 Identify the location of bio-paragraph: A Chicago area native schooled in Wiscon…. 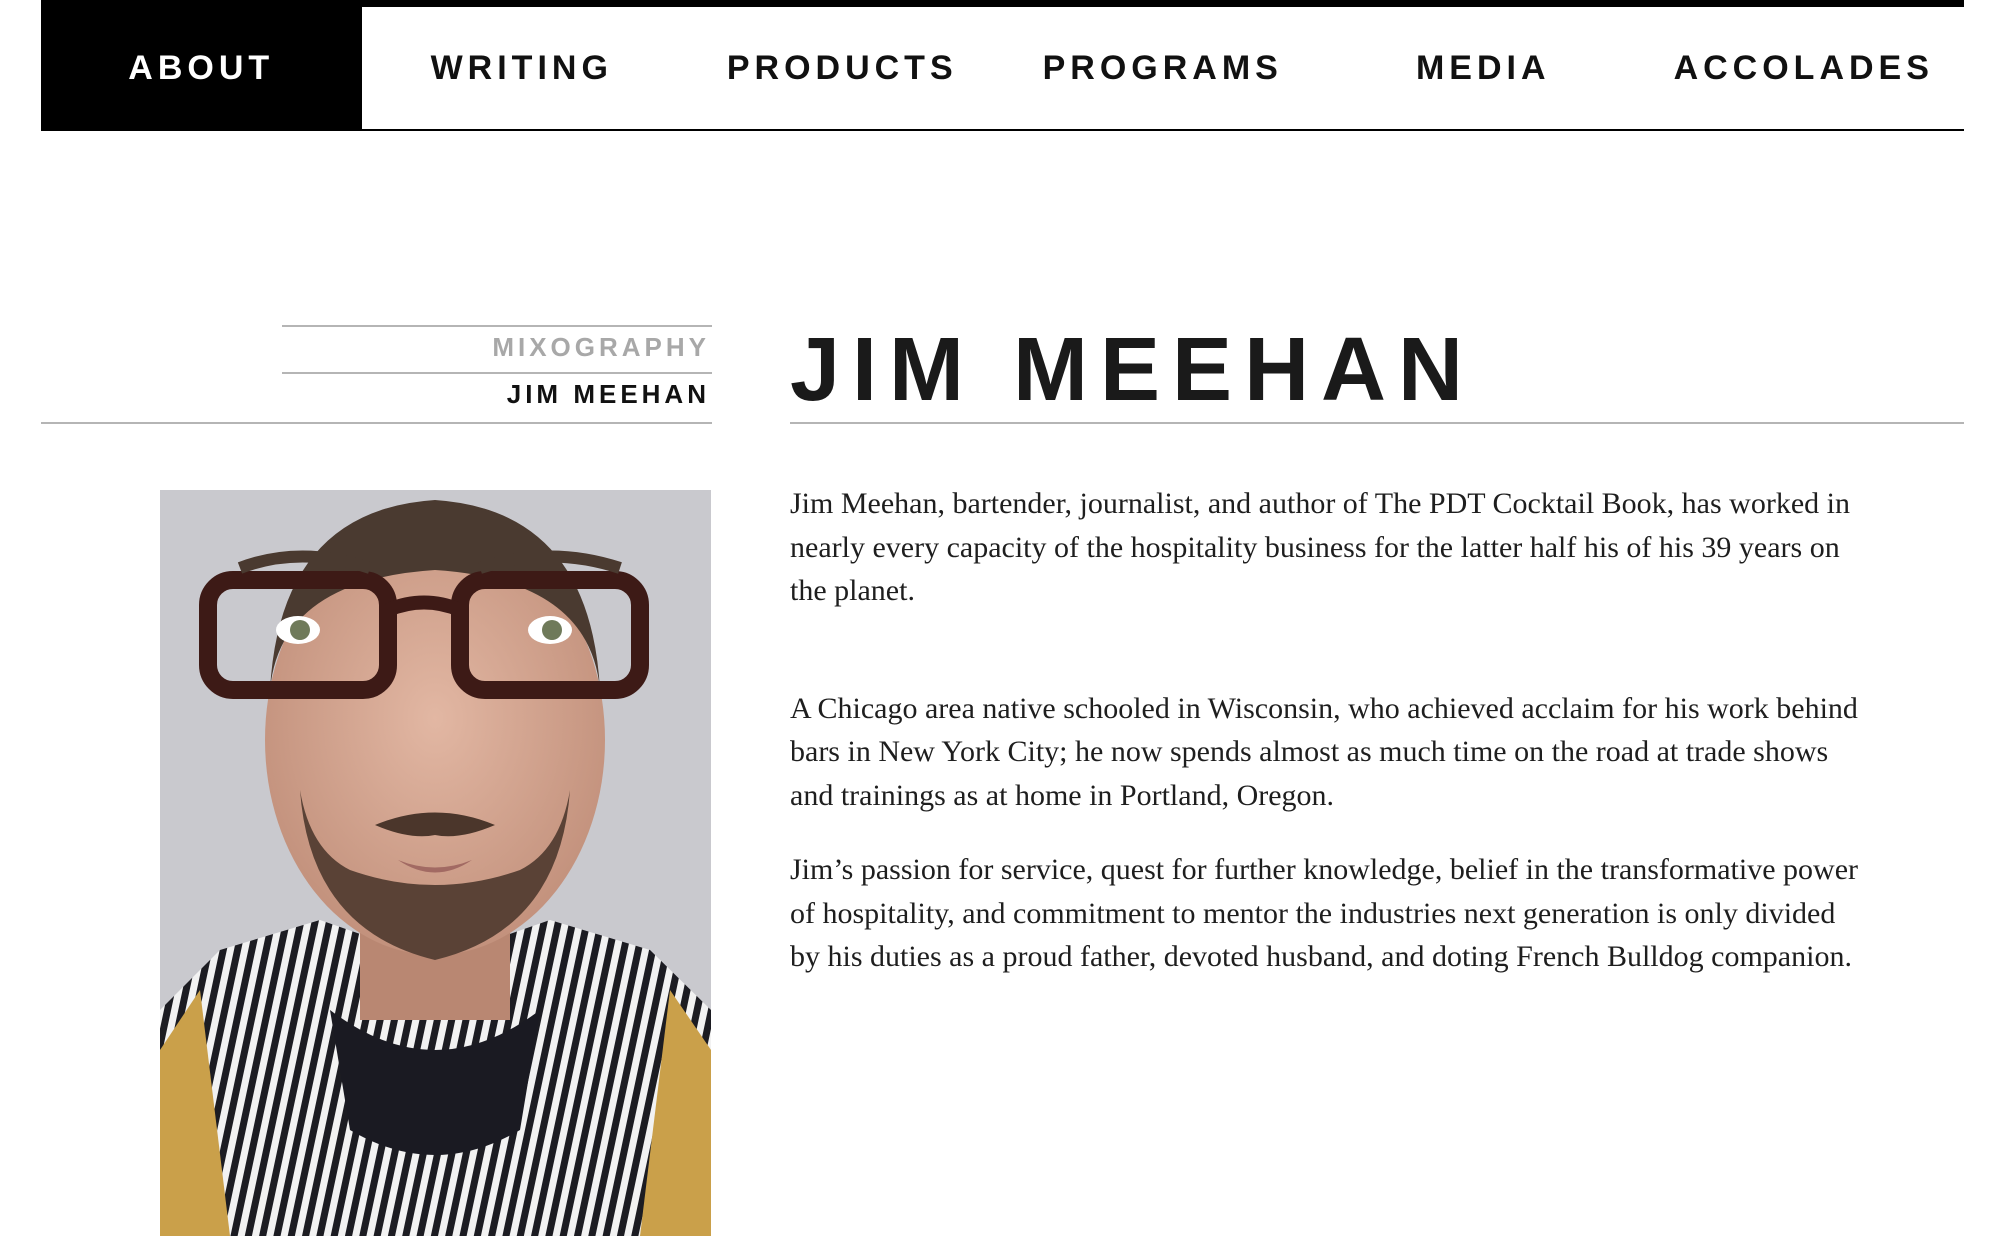
(1324, 751).